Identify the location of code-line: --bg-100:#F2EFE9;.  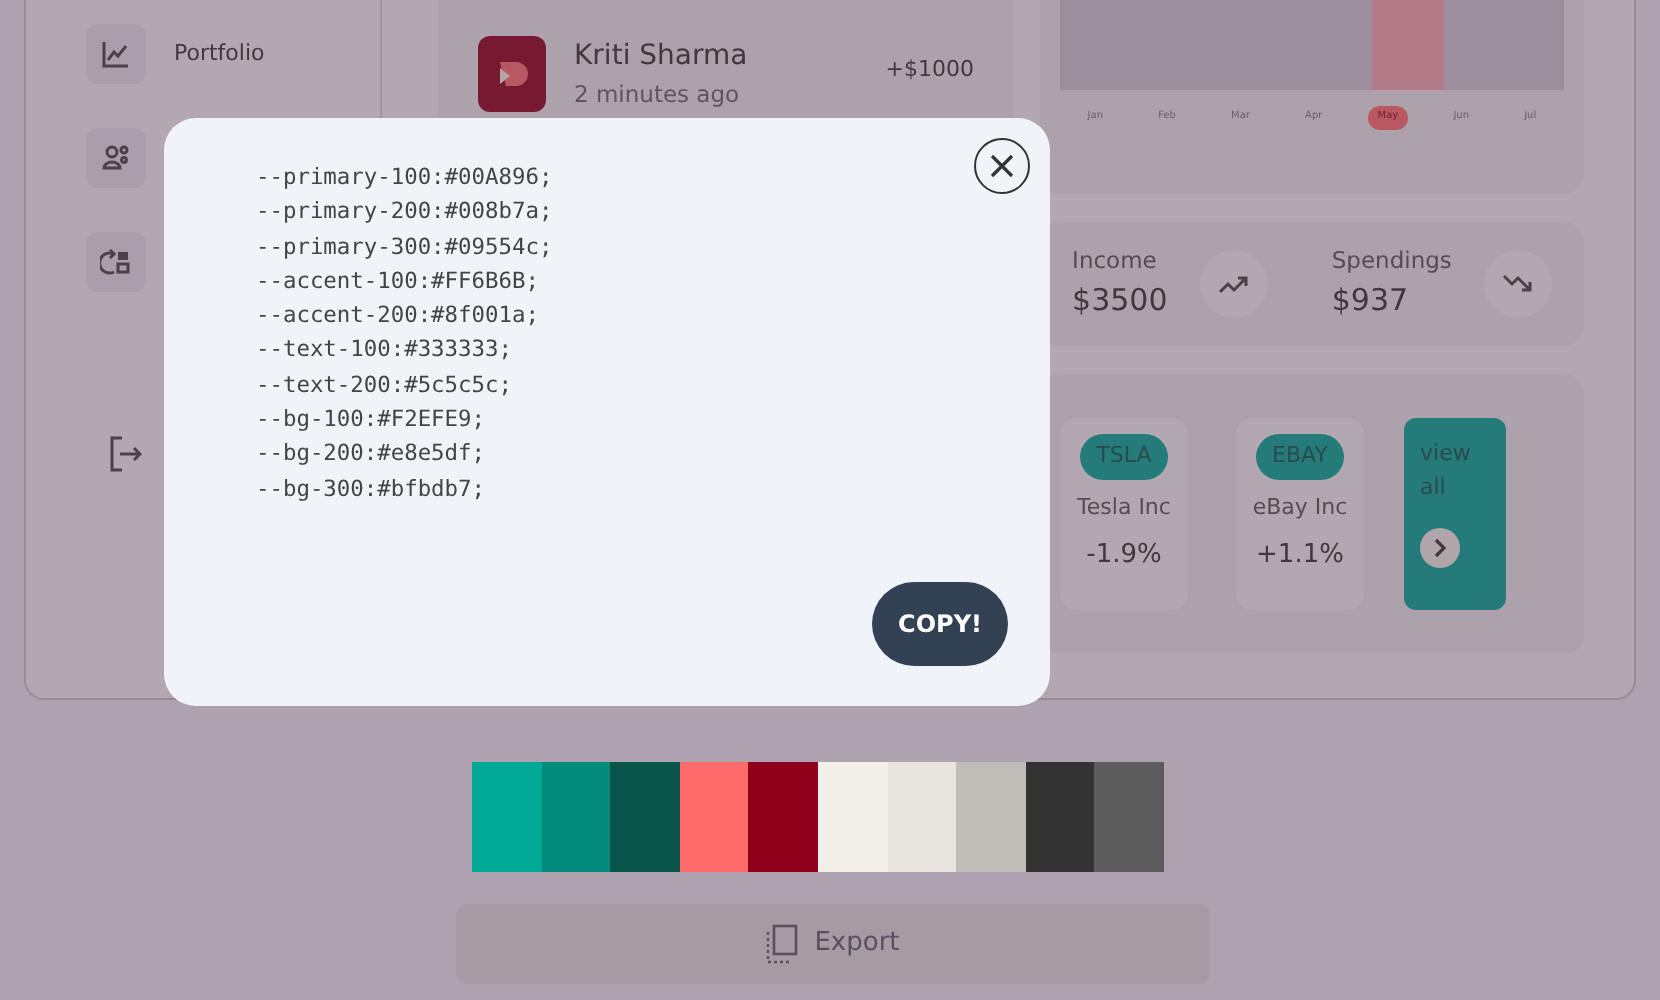
(371, 420).